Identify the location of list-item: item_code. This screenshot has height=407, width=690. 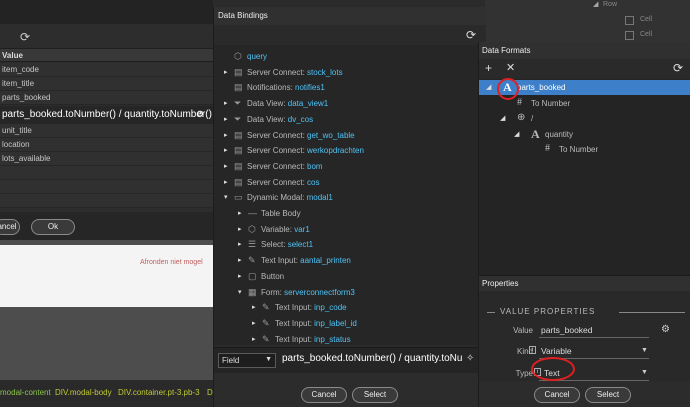
(106, 70).